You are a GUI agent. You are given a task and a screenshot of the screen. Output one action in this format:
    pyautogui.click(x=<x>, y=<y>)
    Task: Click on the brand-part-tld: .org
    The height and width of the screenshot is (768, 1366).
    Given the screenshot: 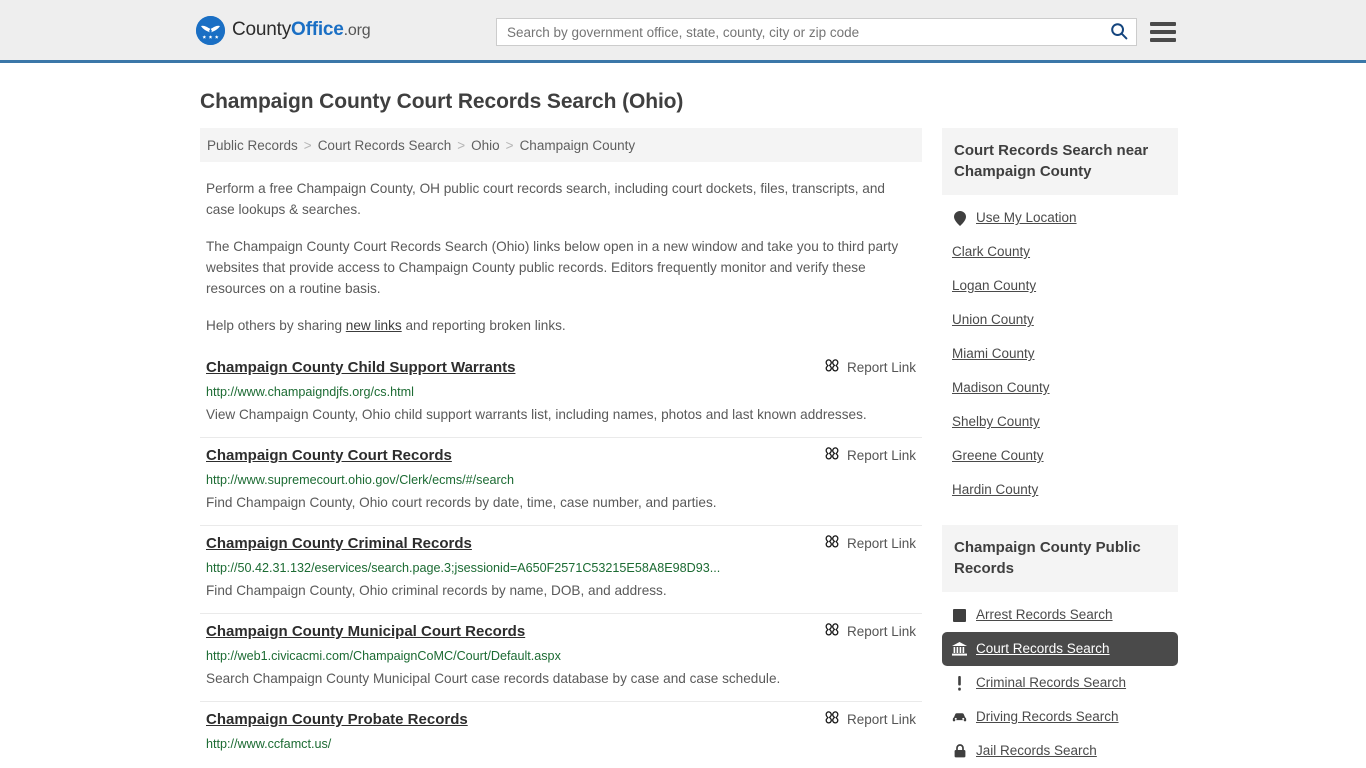 What is the action you would take?
    pyautogui.click(x=357, y=30)
    